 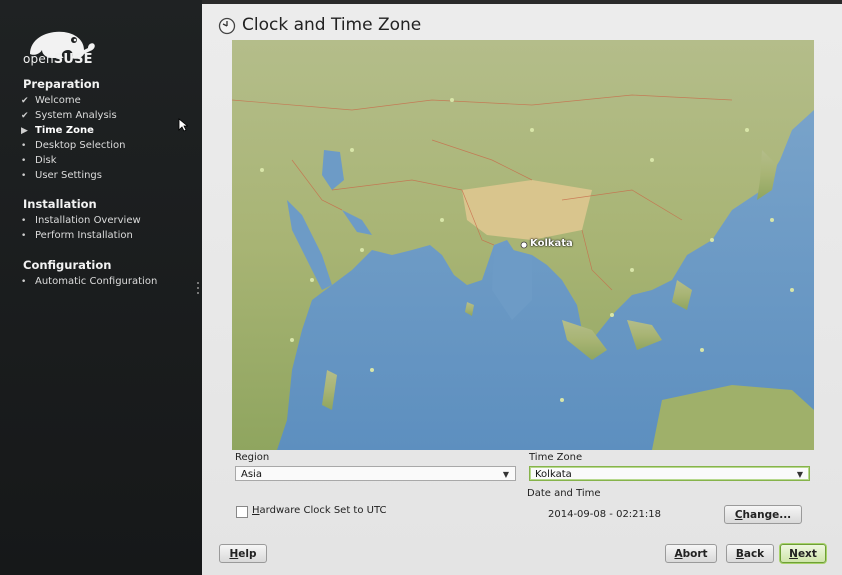 What do you see at coordinates (61, 175) in the screenshot?
I see `sidebar-item-user-settings: • User Settings` at bounding box center [61, 175].